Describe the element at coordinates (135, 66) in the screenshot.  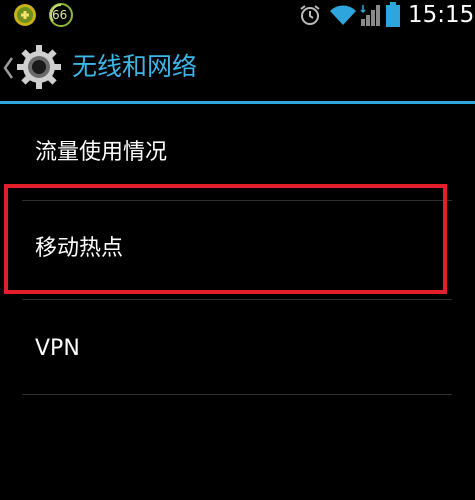
I see `page-title: 无线和网络` at that location.